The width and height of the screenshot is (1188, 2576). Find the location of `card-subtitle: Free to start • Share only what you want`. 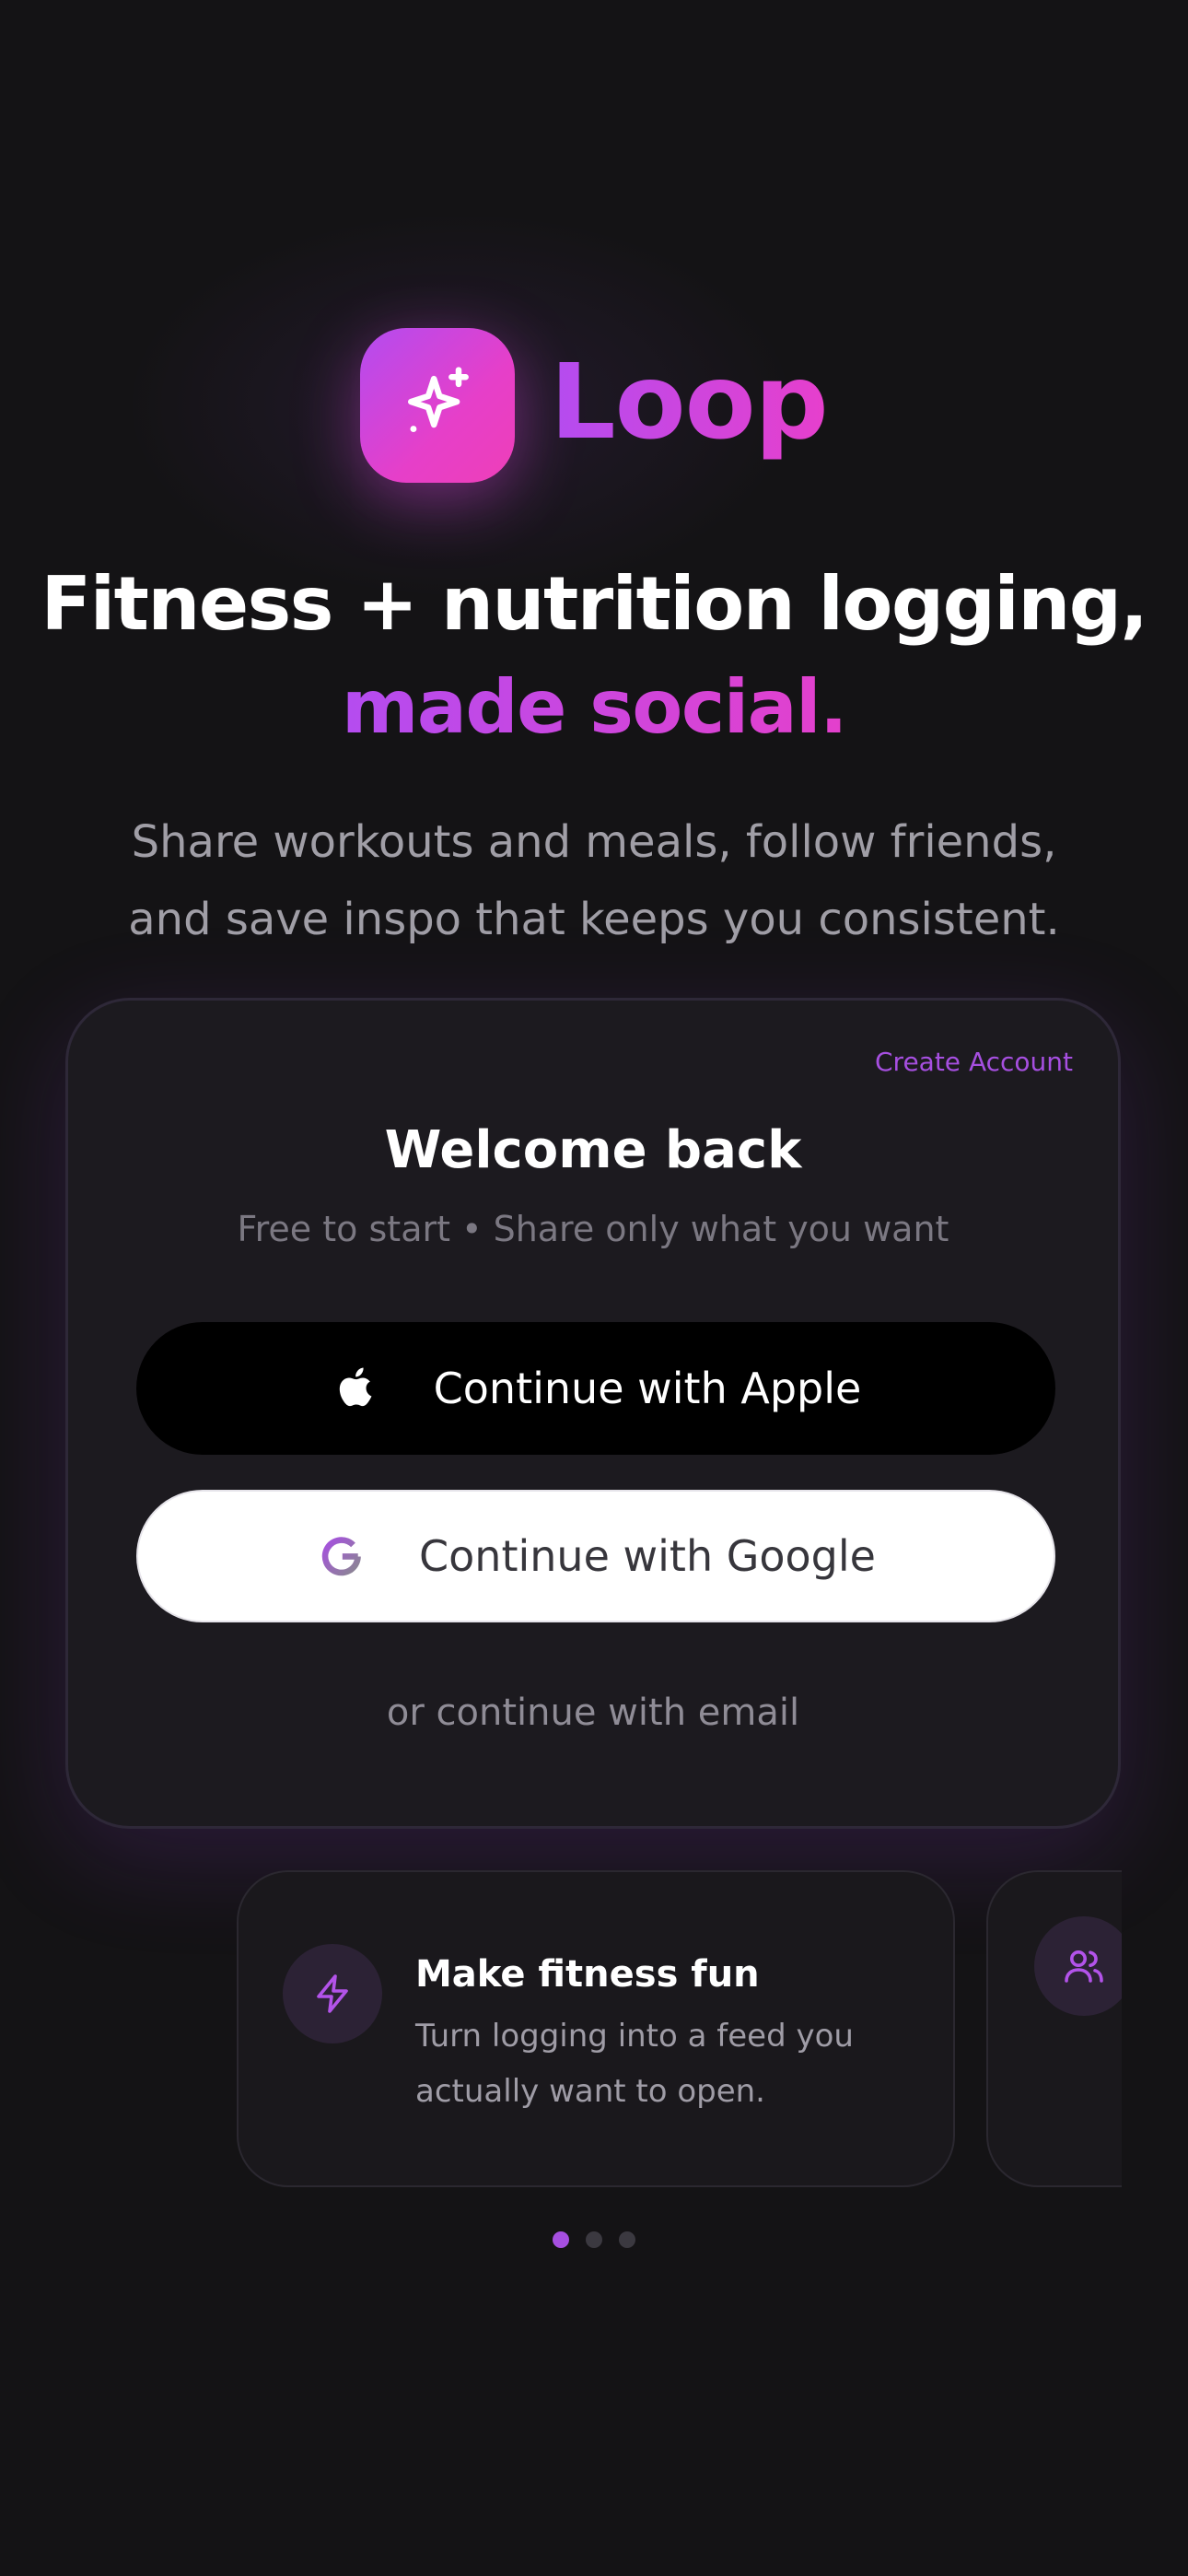

card-subtitle: Free to start • Share only what you want is located at coordinates (593, 1229).